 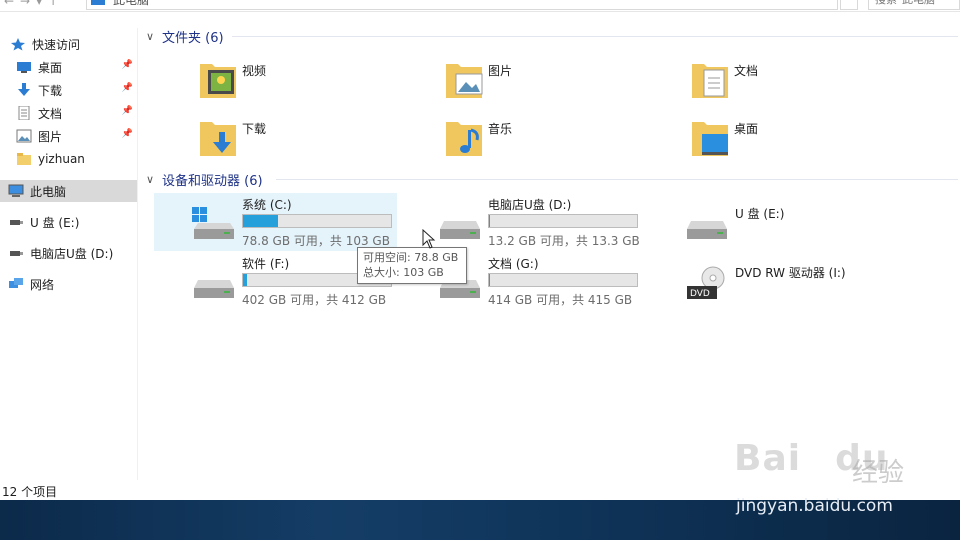 I want to click on sidebar-item-label: 桌面, so click(x=50, y=67).